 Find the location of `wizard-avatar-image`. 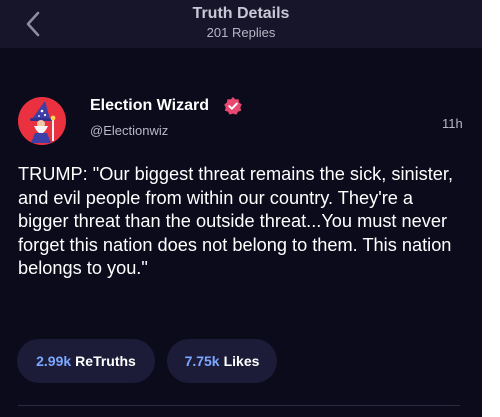

wizard-avatar-image is located at coordinates (42, 121).